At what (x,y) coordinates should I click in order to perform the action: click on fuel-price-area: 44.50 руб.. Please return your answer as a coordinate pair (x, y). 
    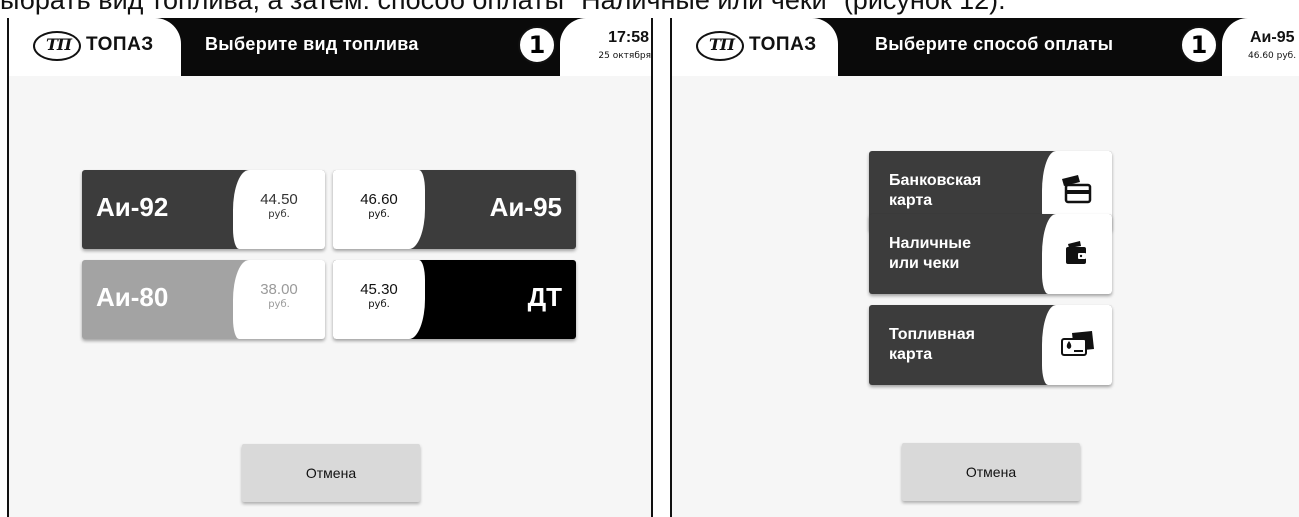
    Looking at the image, I should click on (279, 209).